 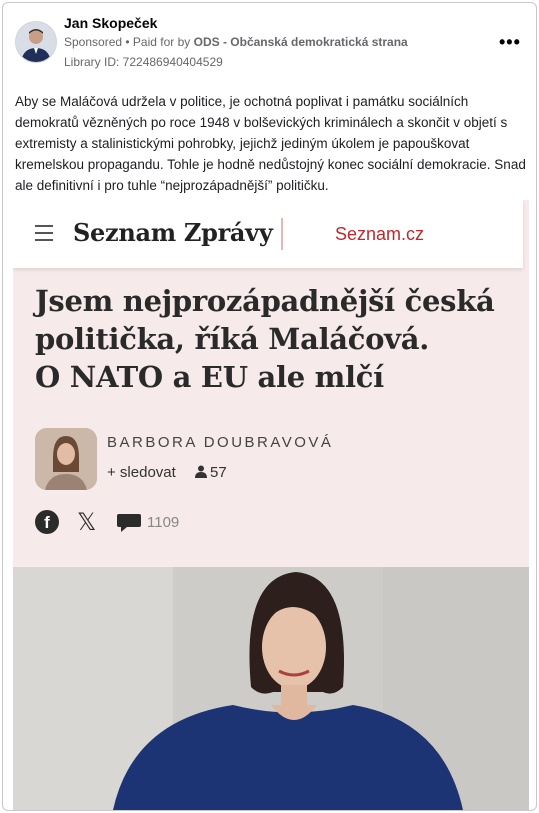 I want to click on follow-button: + sledovat, so click(x=141, y=472).